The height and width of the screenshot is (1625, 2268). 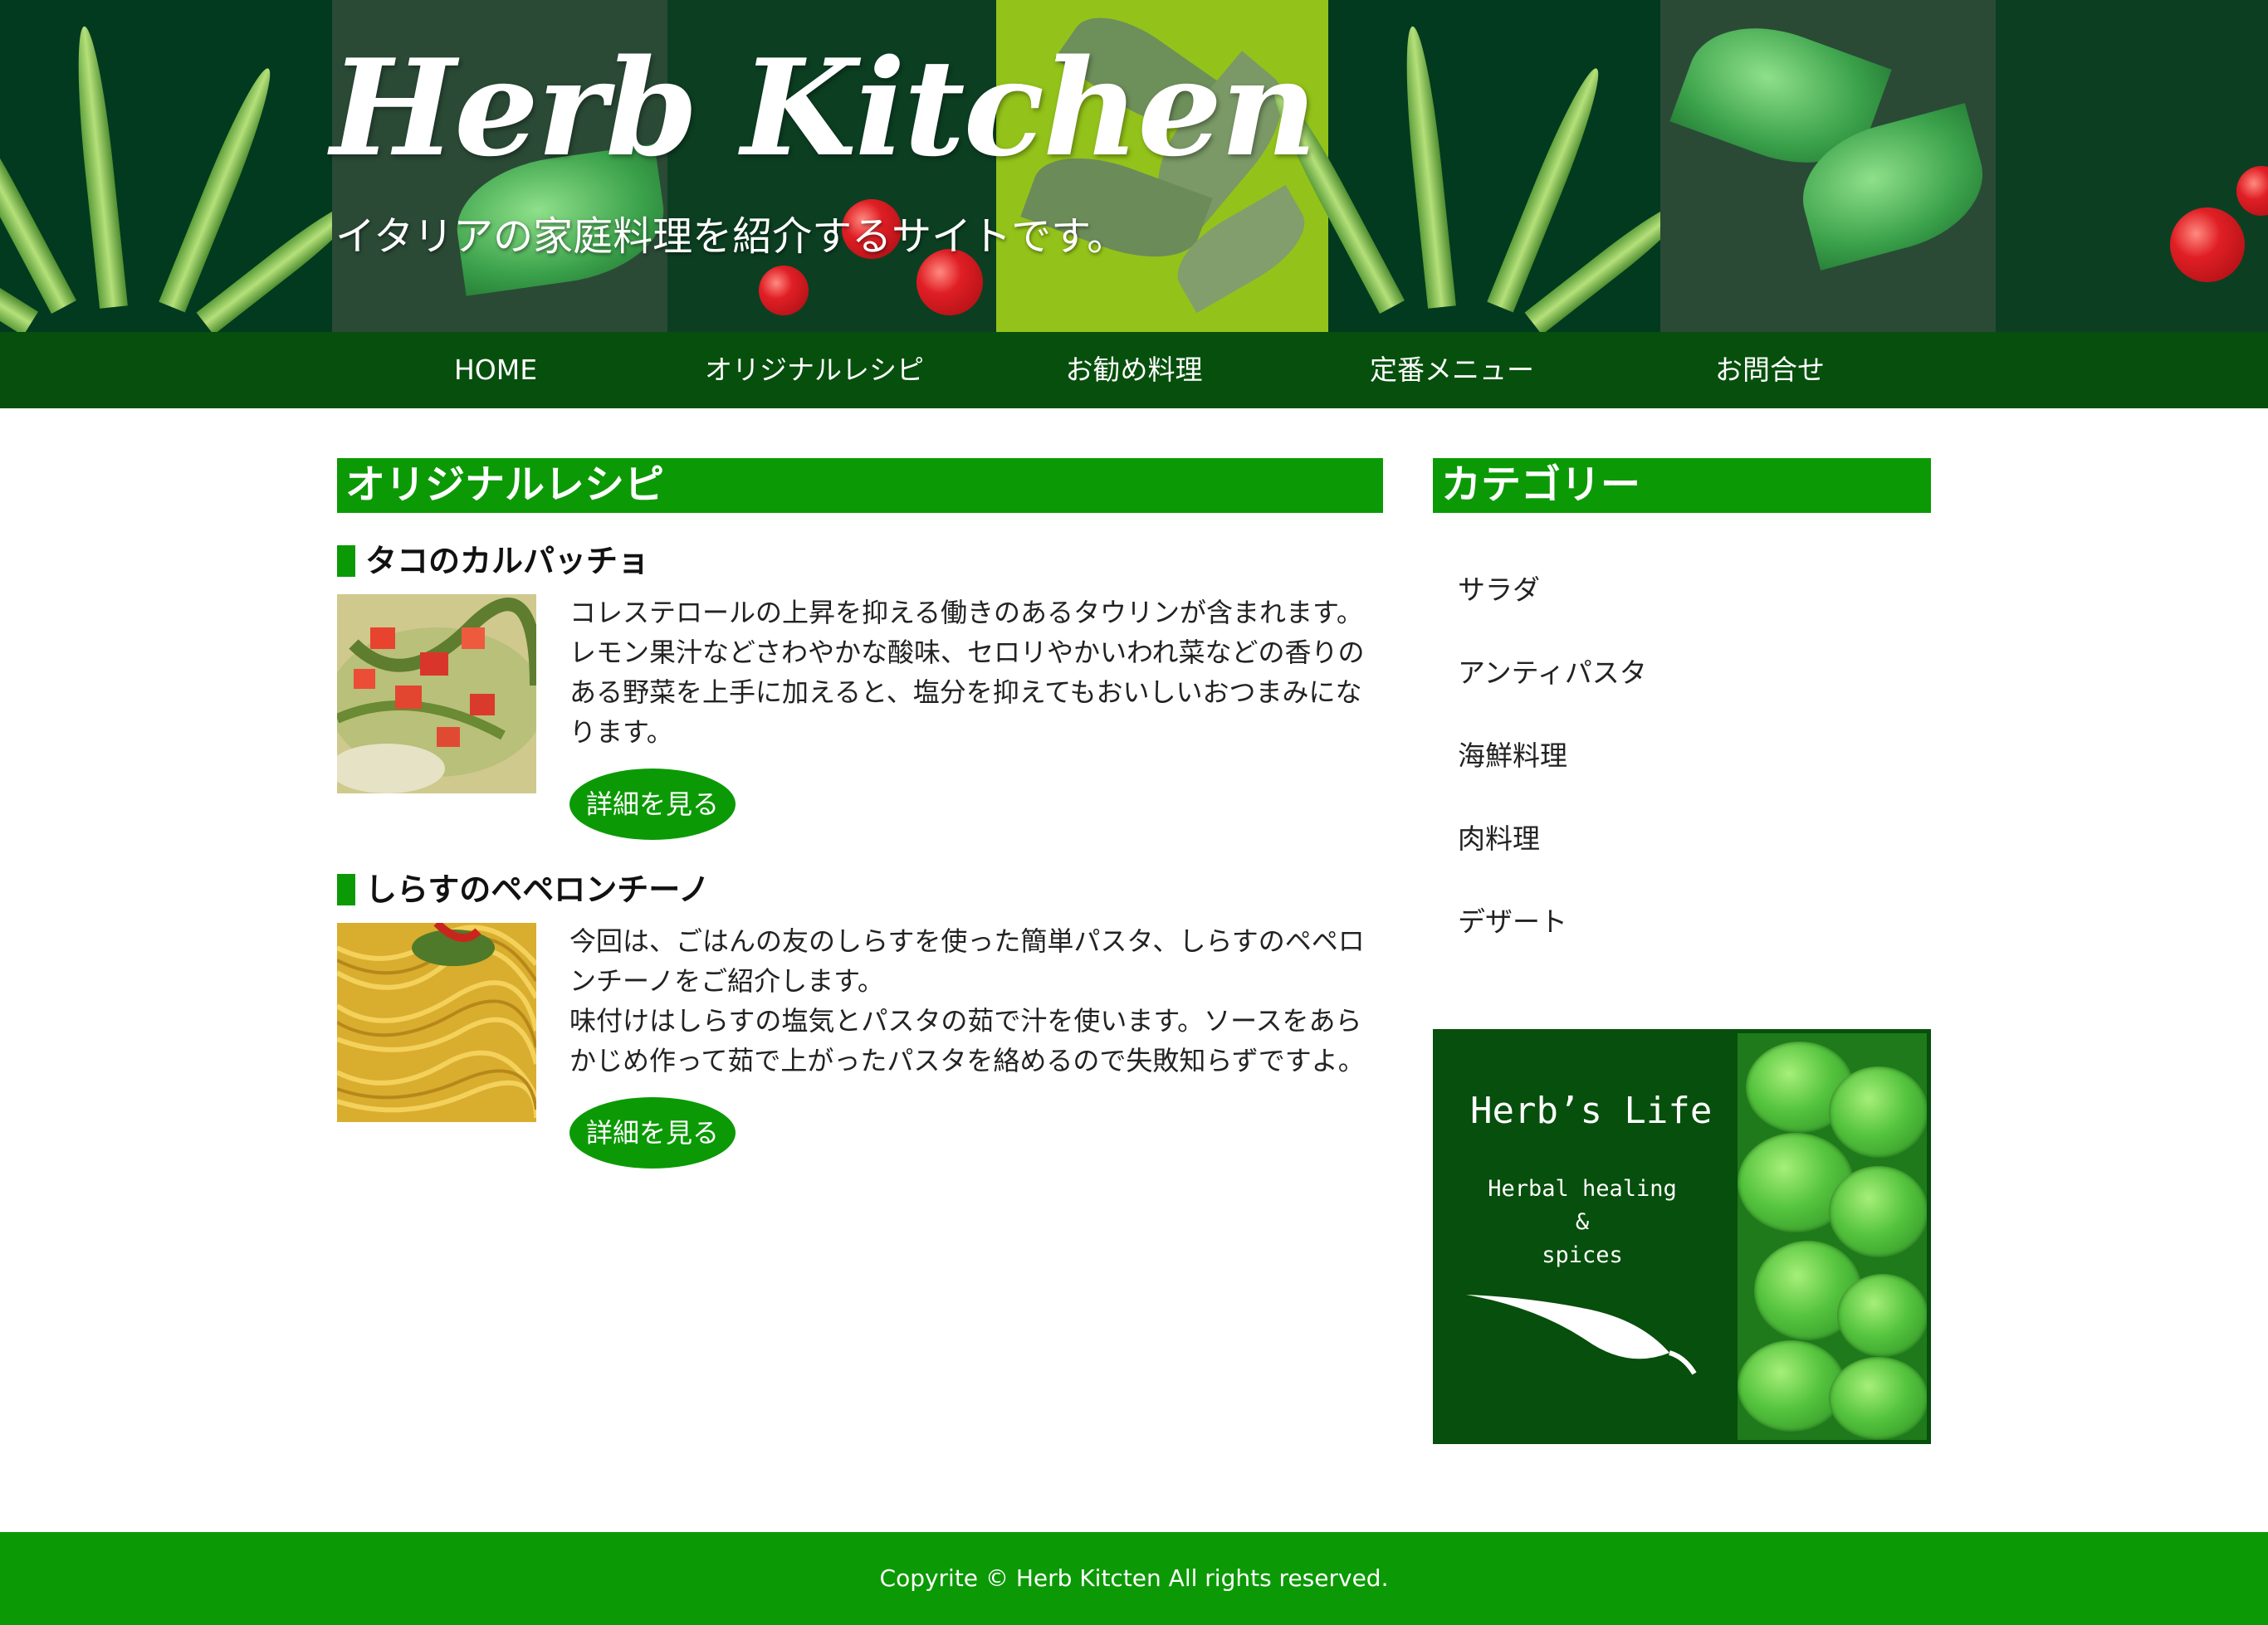 What do you see at coordinates (967, 941) in the screenshot?
I see `recipe-description-line: 今回は、ごはんの友のしらすを使った簡単パスタ、しらすのペペロ` at bounding box center [967, 941].